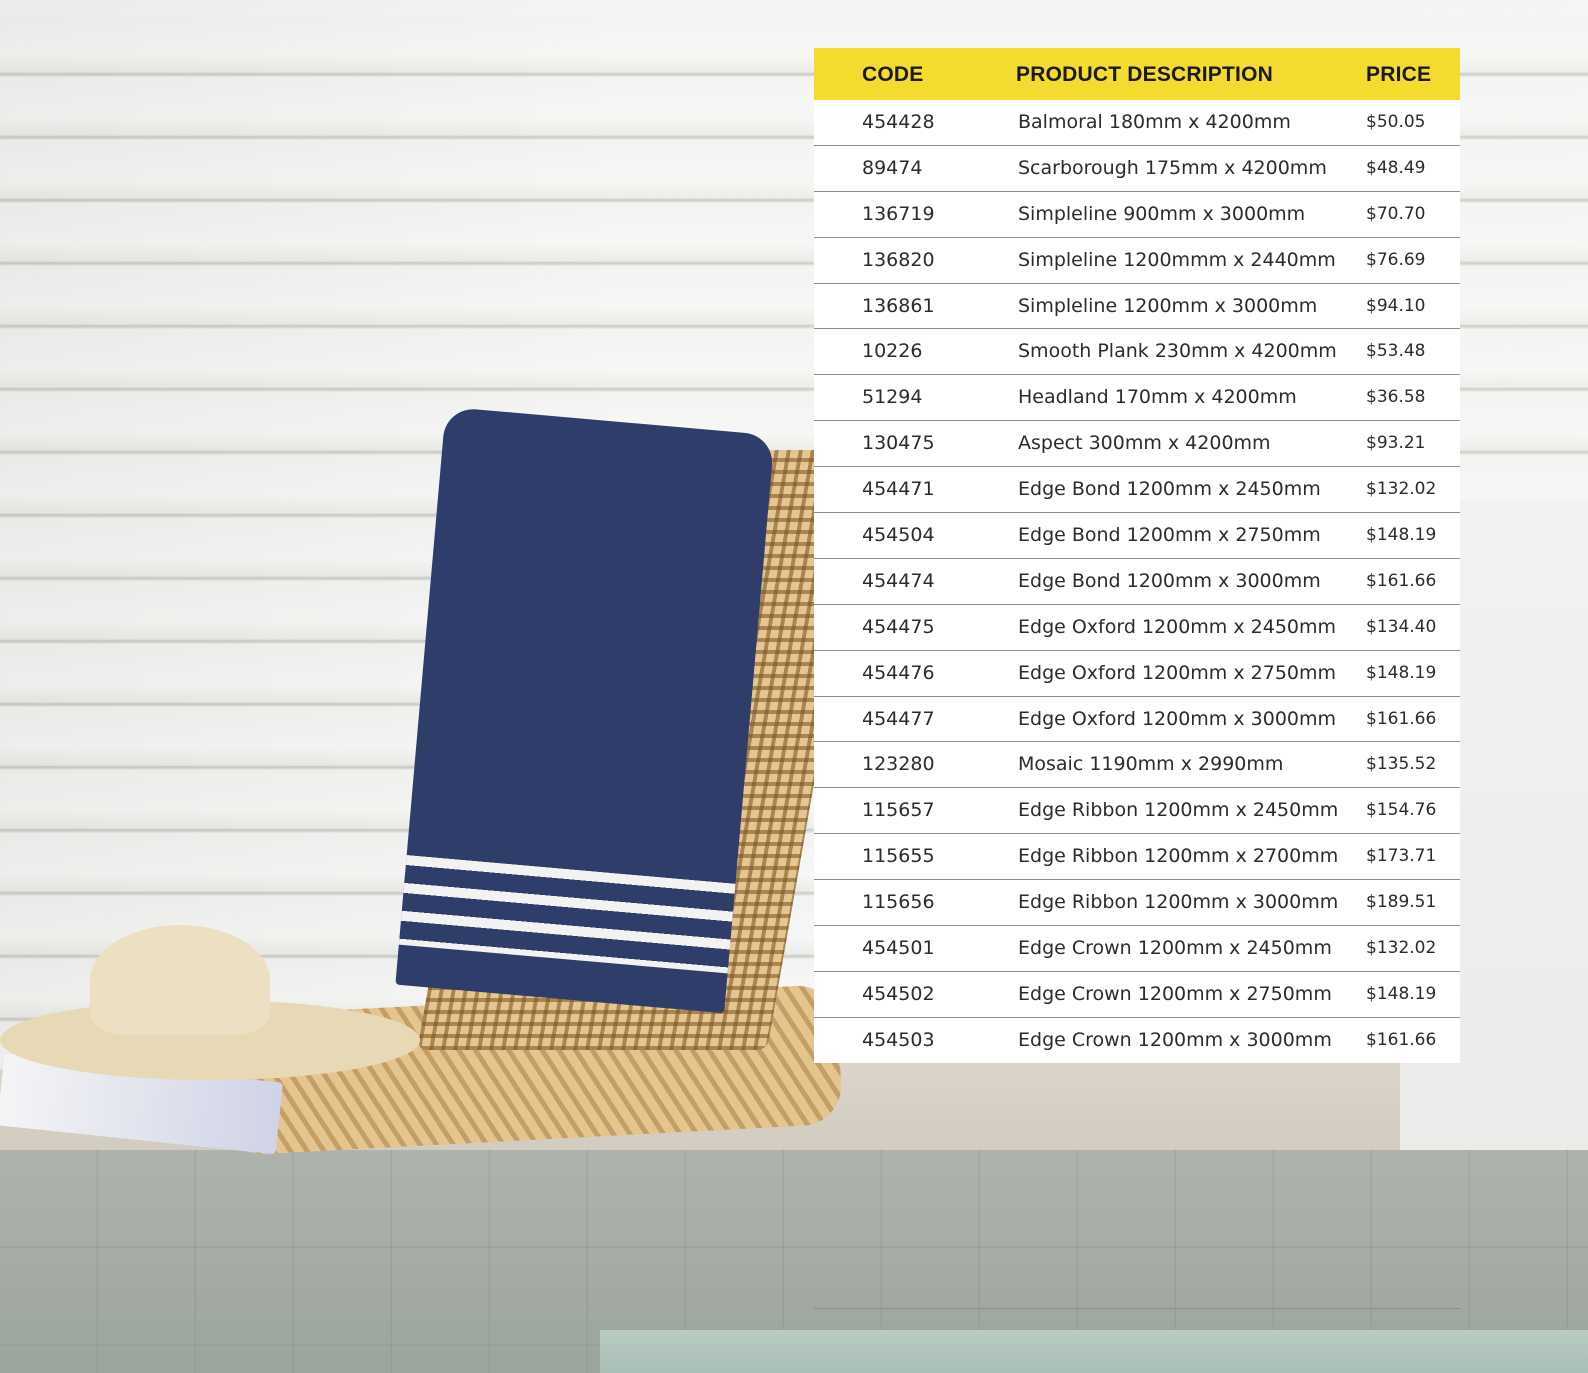  I want to click on cell-price: $154.76, so click(1401, 810).